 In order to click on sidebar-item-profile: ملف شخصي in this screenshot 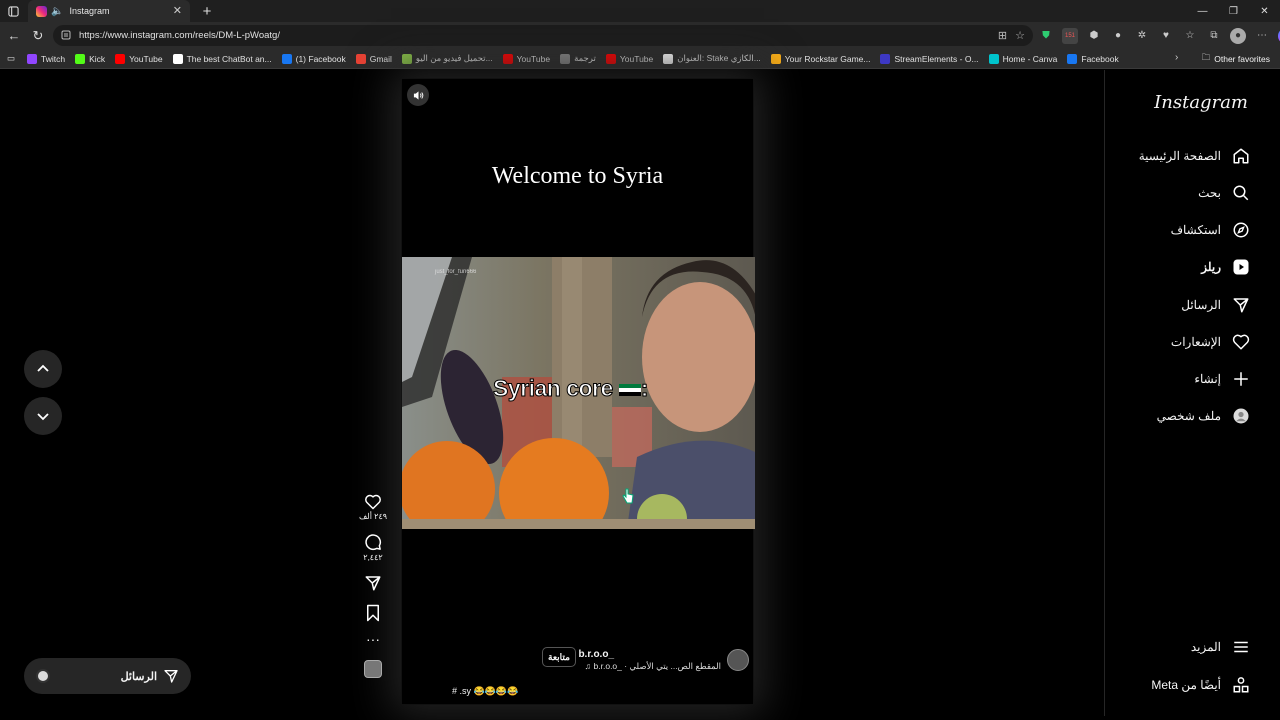, I will do `click(1204, 416)`.